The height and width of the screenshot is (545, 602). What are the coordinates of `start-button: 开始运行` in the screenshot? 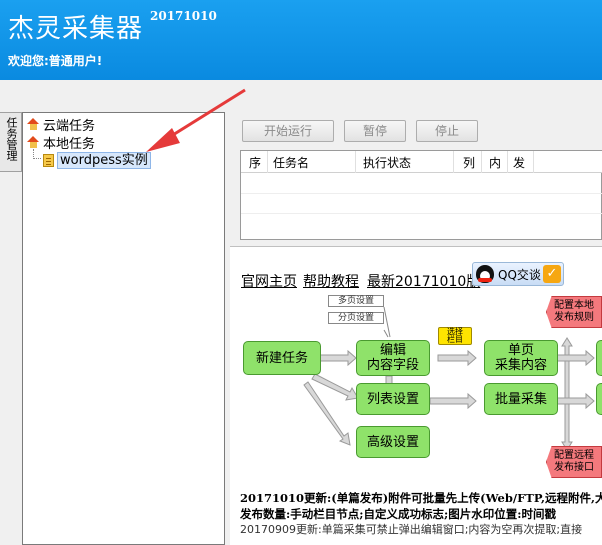 It's located at (288, 131).